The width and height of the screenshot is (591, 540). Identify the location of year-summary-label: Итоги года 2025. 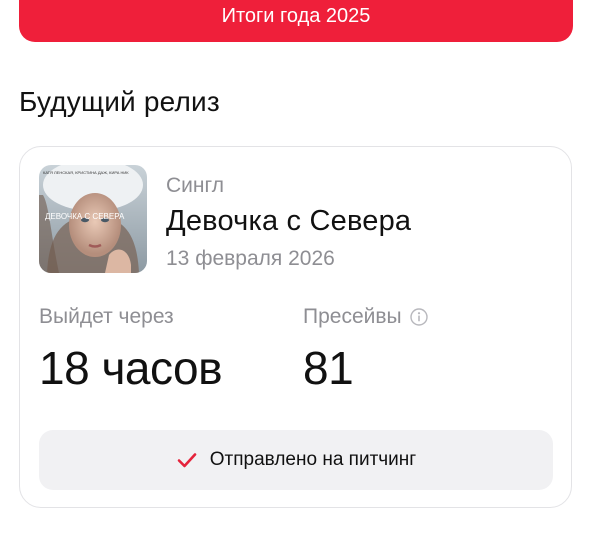
(296, 16).